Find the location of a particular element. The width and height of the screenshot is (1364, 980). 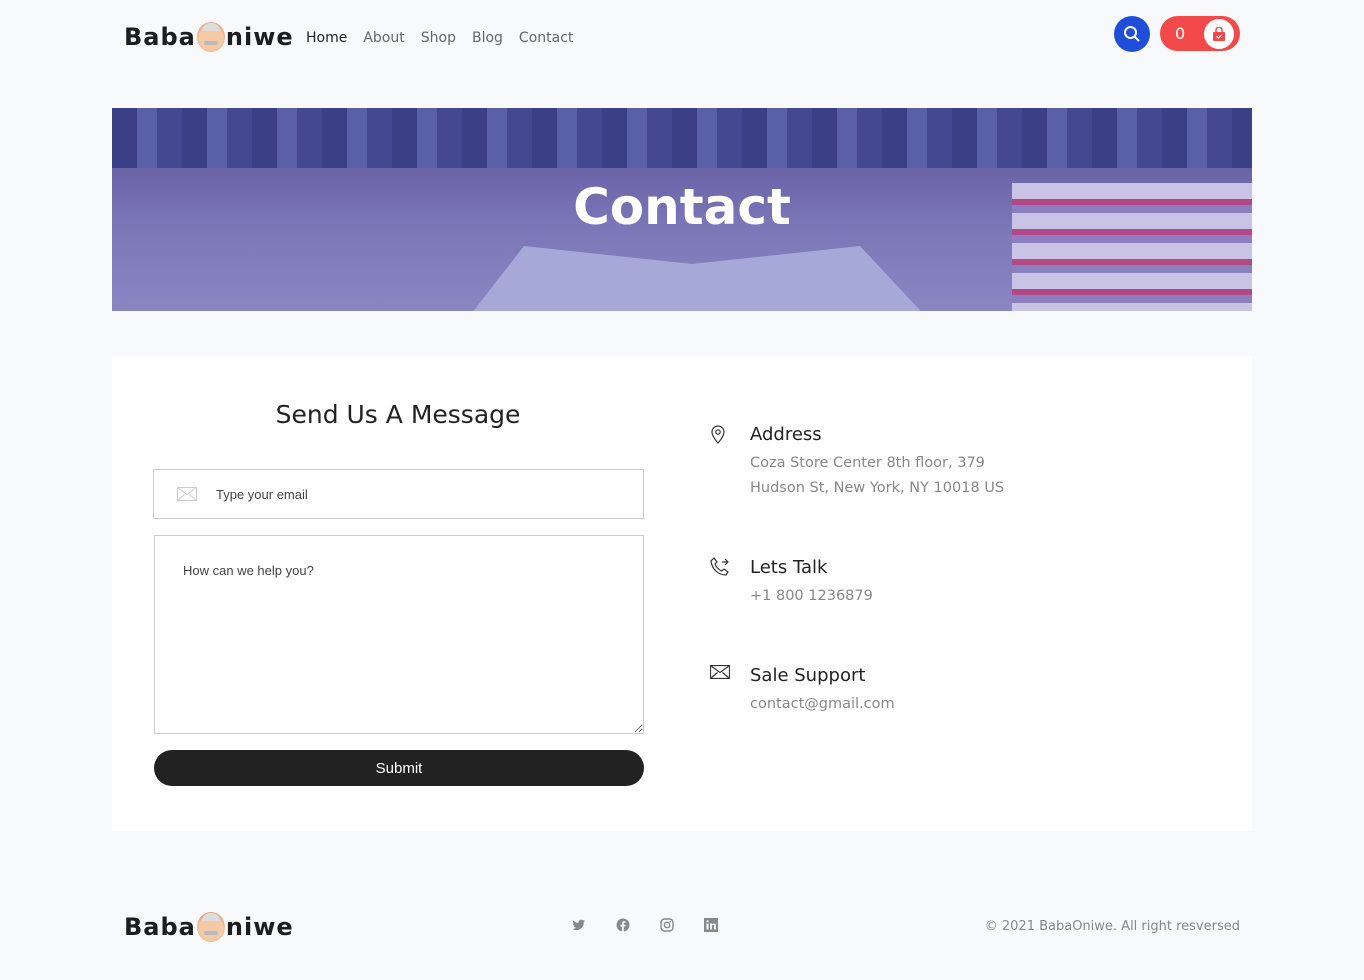

nav-about: About is located at coordinates (383, 38).